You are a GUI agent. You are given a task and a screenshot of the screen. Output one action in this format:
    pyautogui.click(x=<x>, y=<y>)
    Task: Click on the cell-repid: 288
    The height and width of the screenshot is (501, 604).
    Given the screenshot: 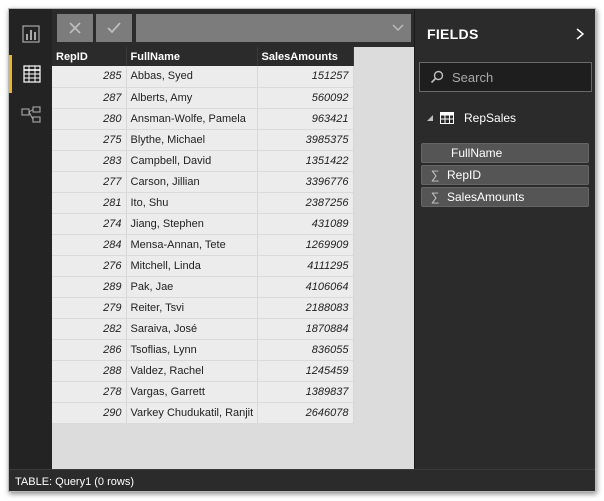 What is the action you would take?
    pyautogui.click(x=89, y=371)
    